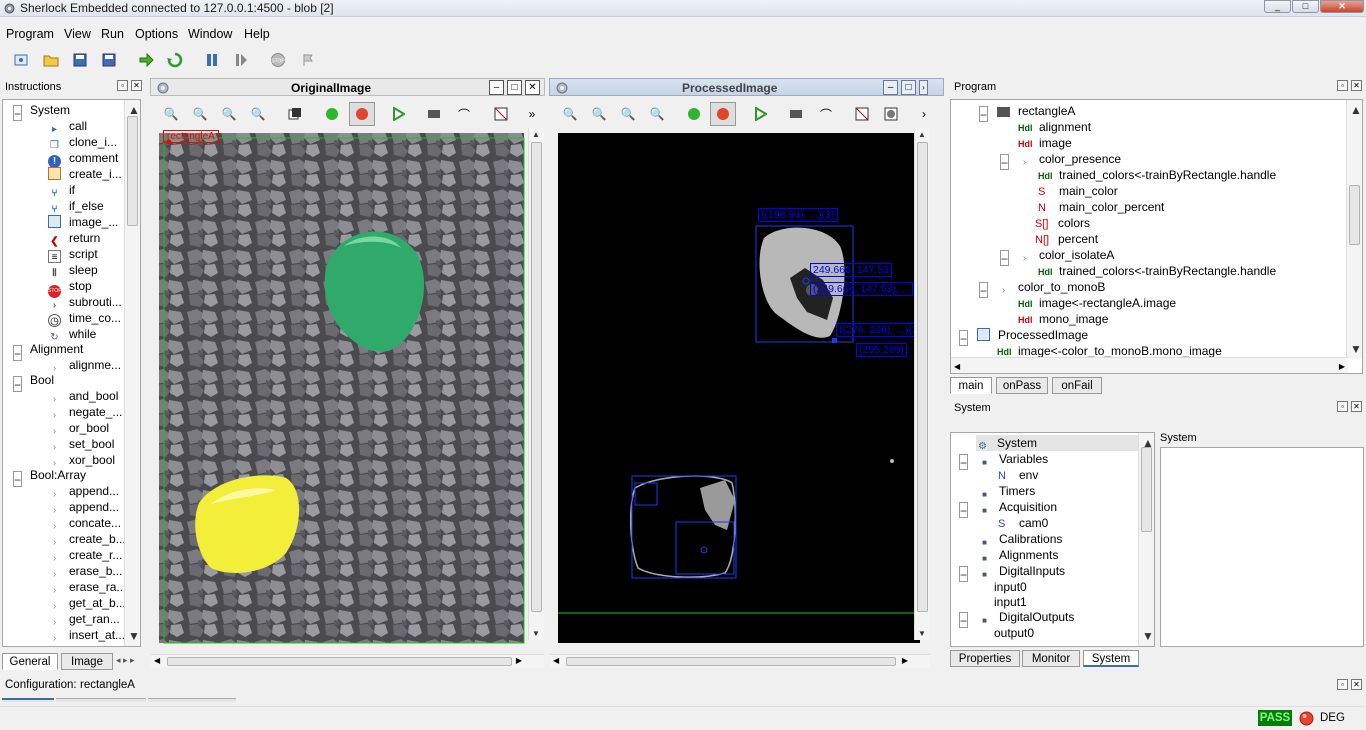 The width and height of the screenshot is (1366, 730). Describe the element at coordinates (171, 114) in the screenshot. I see `zoom-in-icon: 🔍` at that location.